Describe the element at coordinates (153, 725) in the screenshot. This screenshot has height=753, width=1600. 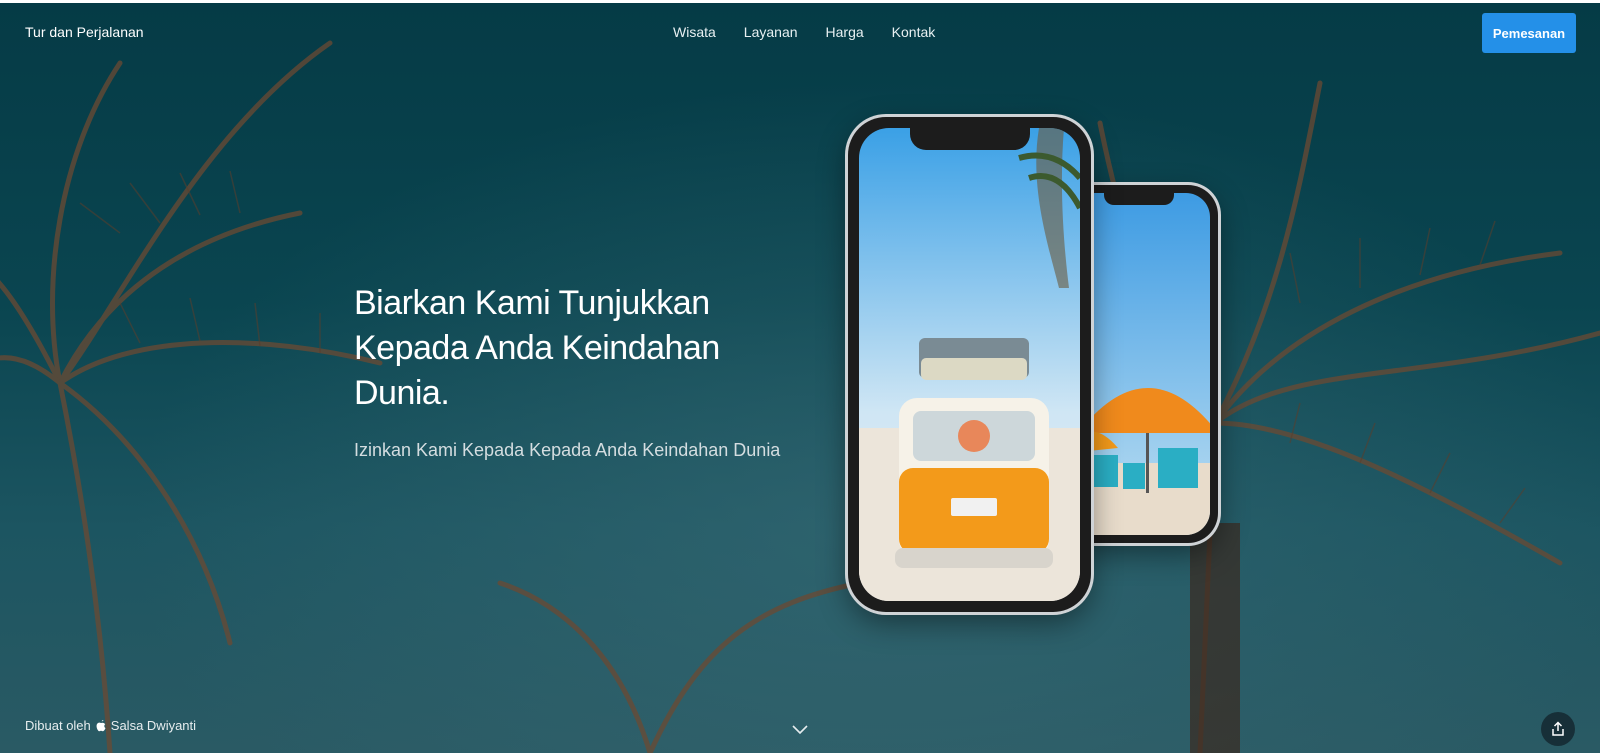
I see `credit-author: Salsa Dwiyanti` at that location.